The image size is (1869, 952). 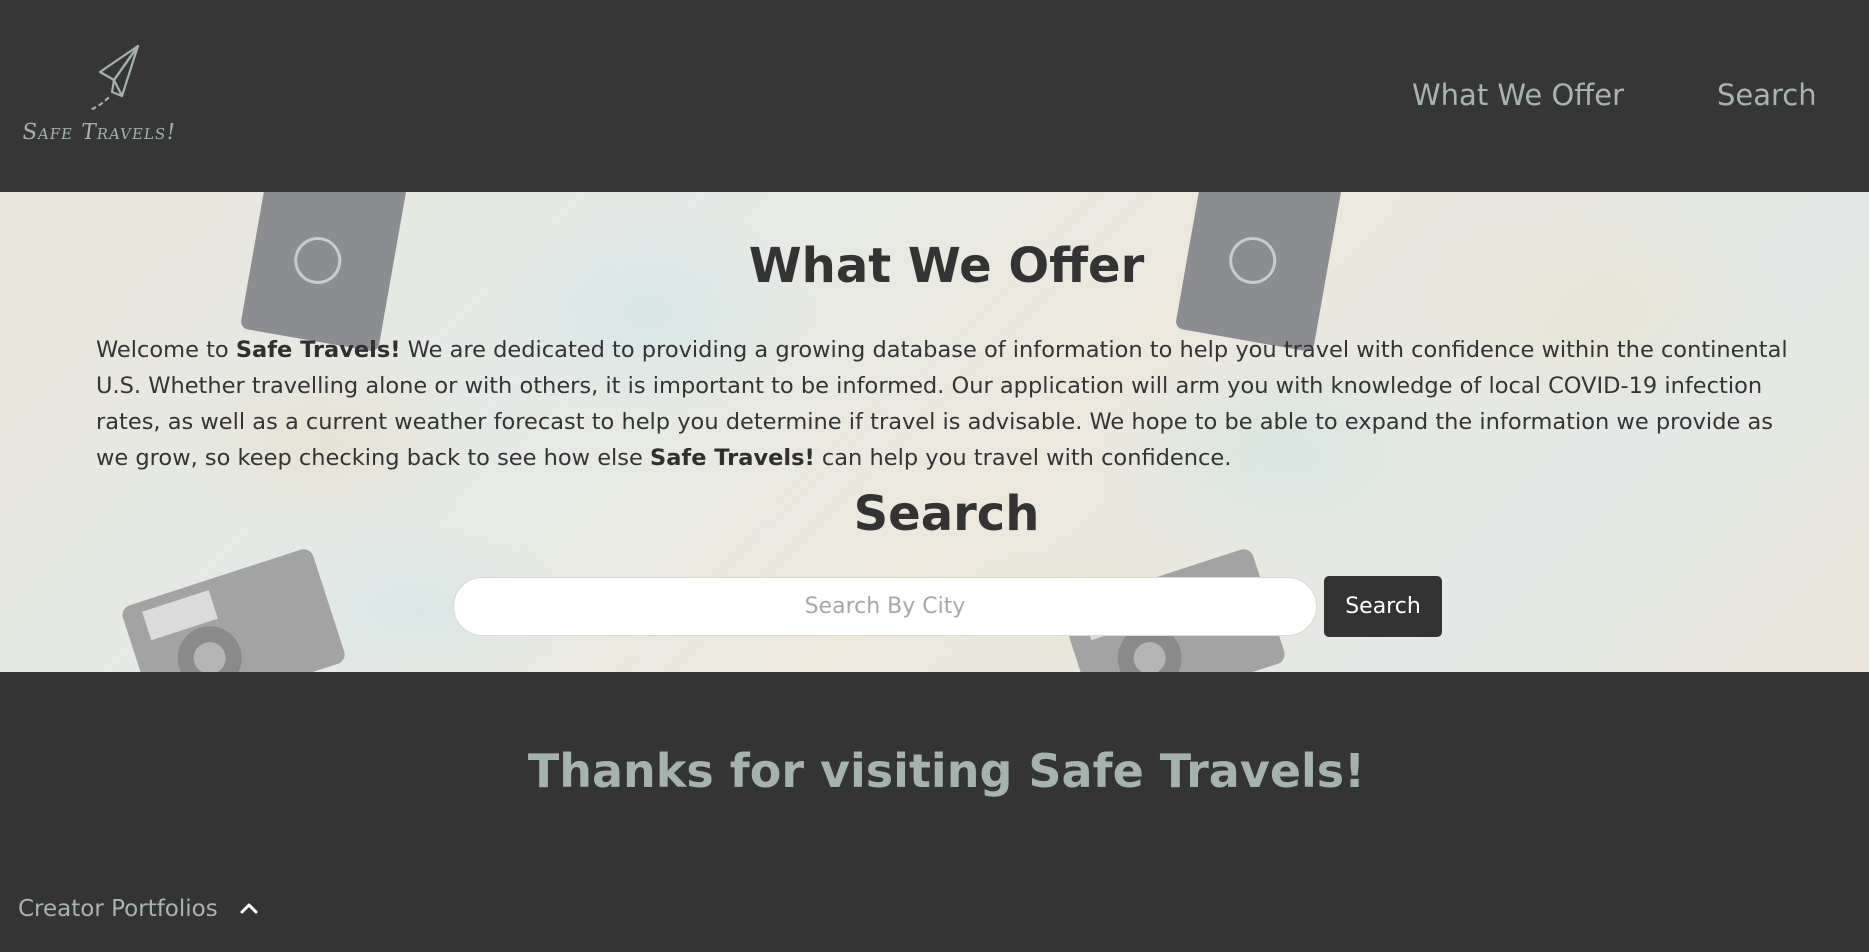 I want to click on welcome-text: Welcome to, so click(x=166, y=350).